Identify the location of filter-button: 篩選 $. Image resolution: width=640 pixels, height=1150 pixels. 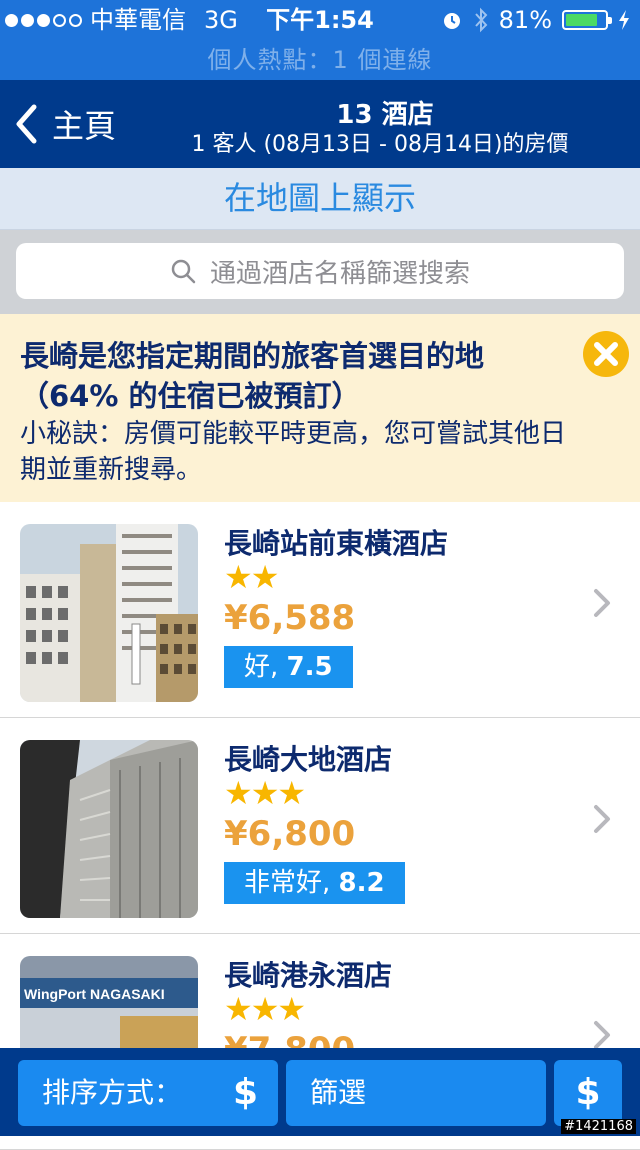
(416, 1093).